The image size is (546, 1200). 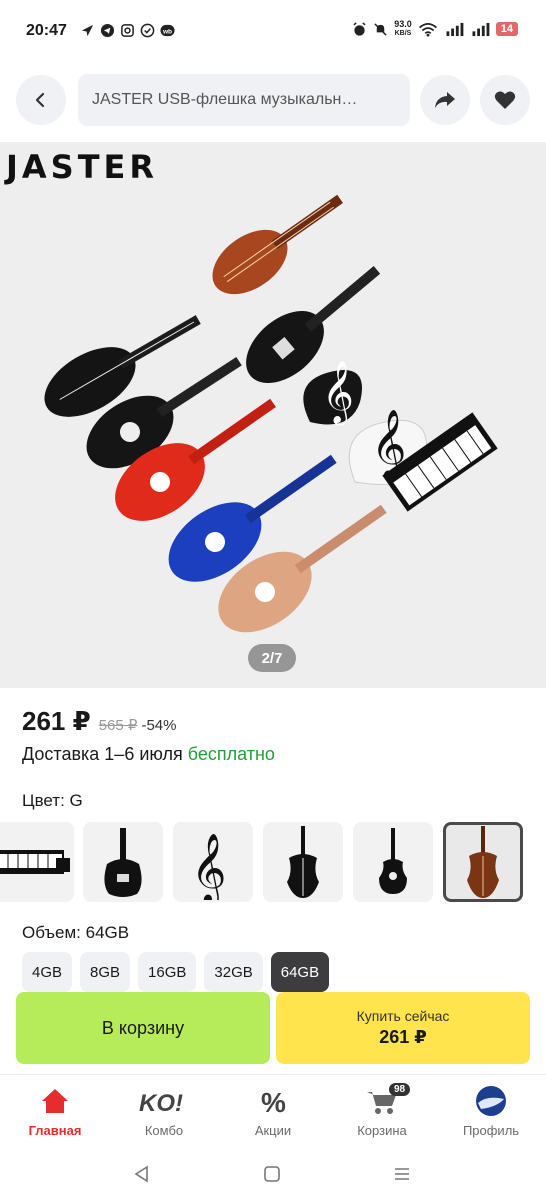 What do you see at coordinates (167, 972) in the screenshot?
I see `size-option: 16GB` at bounding box center [167, 972].